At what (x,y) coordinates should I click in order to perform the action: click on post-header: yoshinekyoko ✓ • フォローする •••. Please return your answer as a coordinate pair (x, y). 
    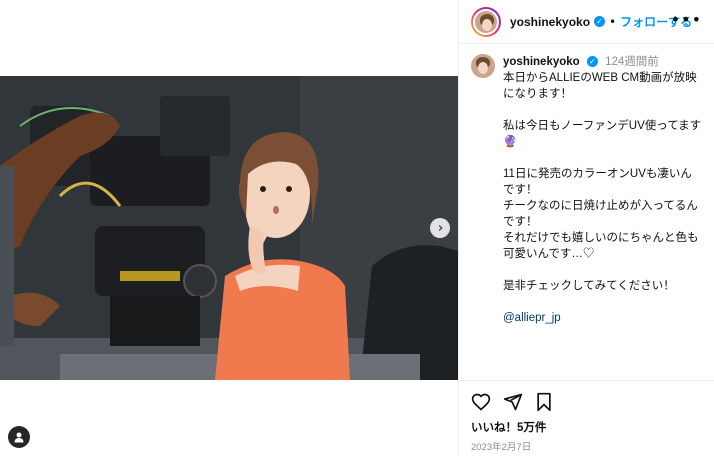
    Looking at the image, I should click on (586, 22).